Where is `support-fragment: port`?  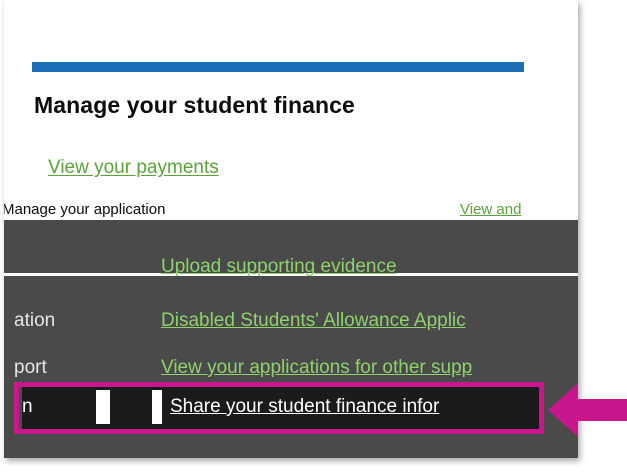 support-fragment: port is located at coordinates (30, 367).